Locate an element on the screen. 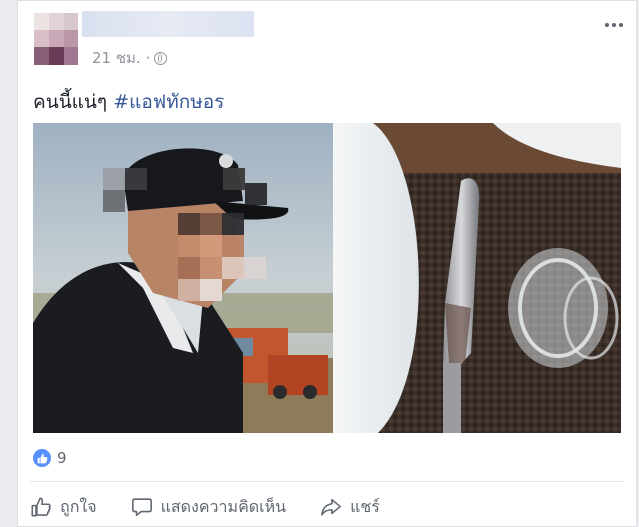 Image resolution: width=639 pixels, height=527 pixels. comment-label: แสดงความคิดเห็น is located at coordinates (223, 506).